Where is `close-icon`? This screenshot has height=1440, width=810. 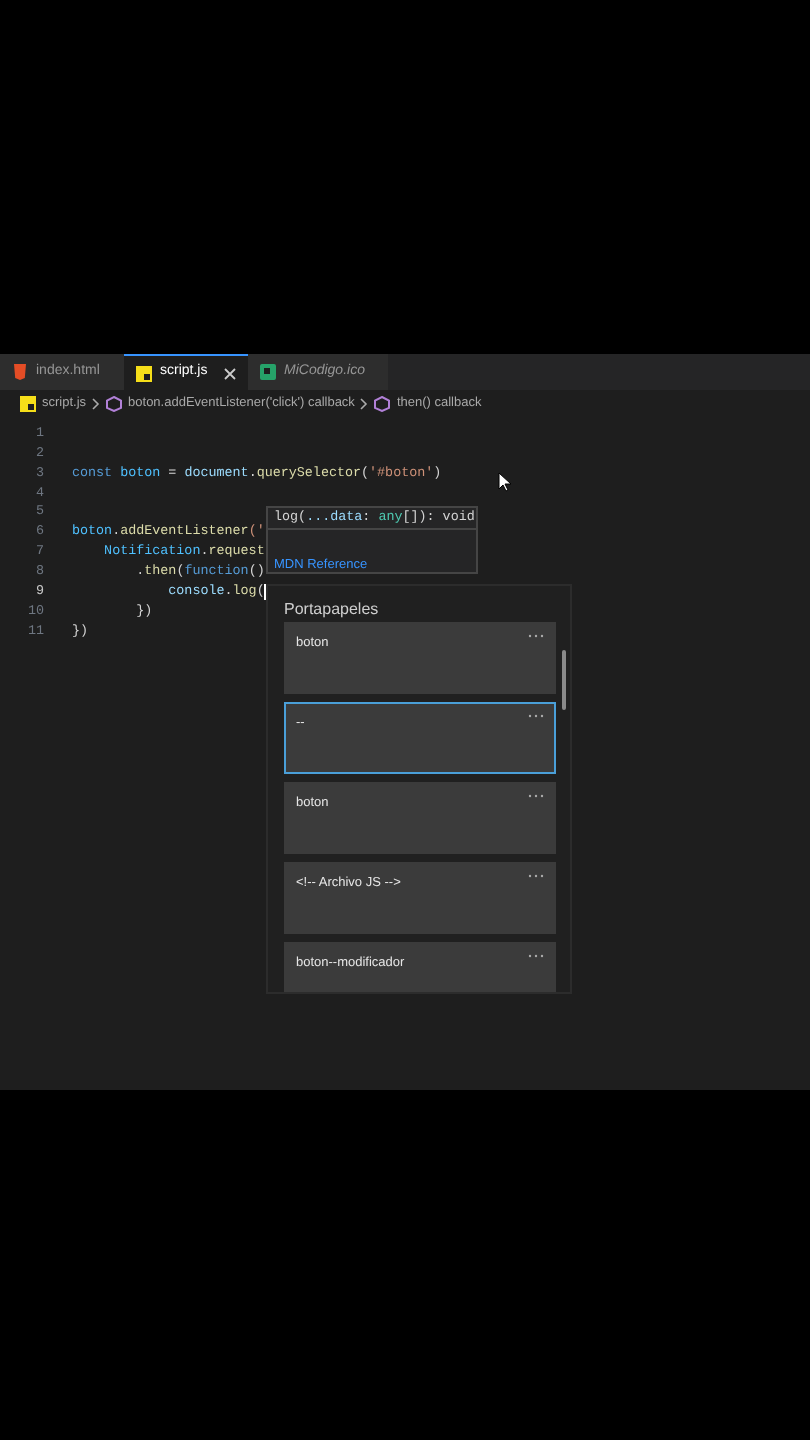
close-icon is located at coordinates (230, 373).